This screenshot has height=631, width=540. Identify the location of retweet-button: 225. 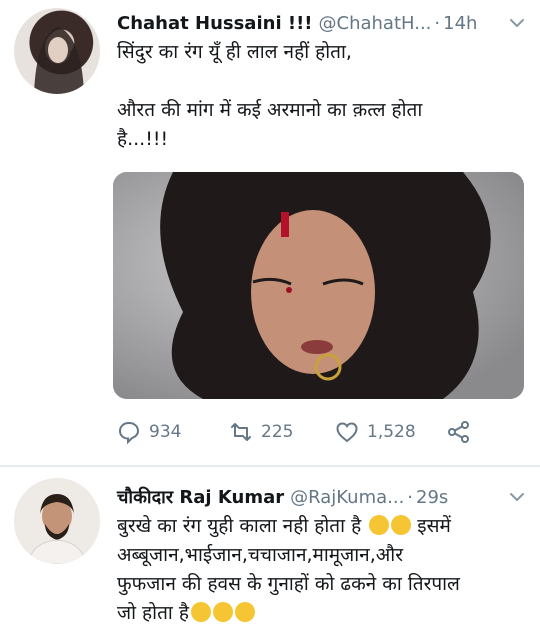
(282, 432).